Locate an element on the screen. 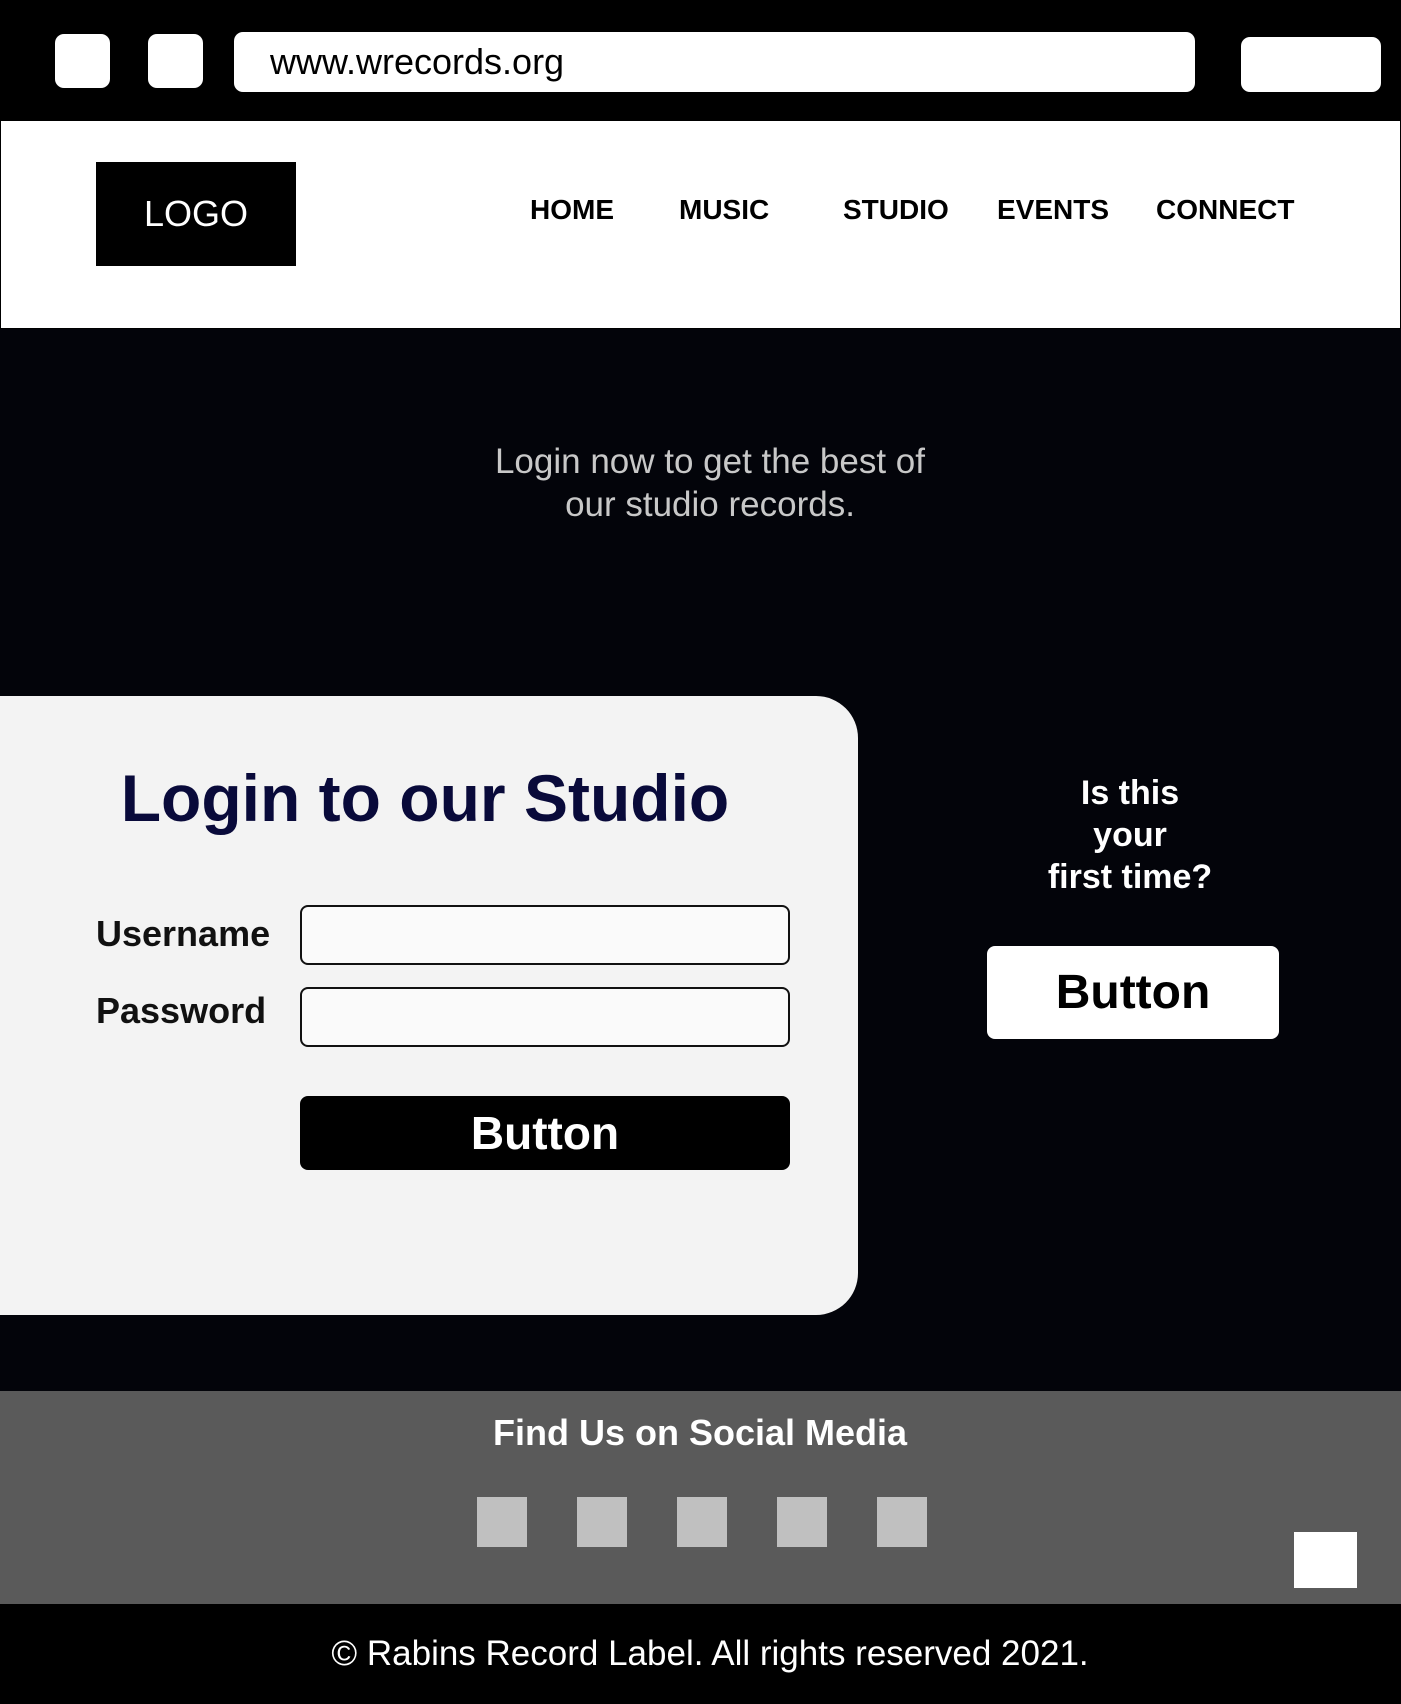  username-input is located at coordinates (545, 935).